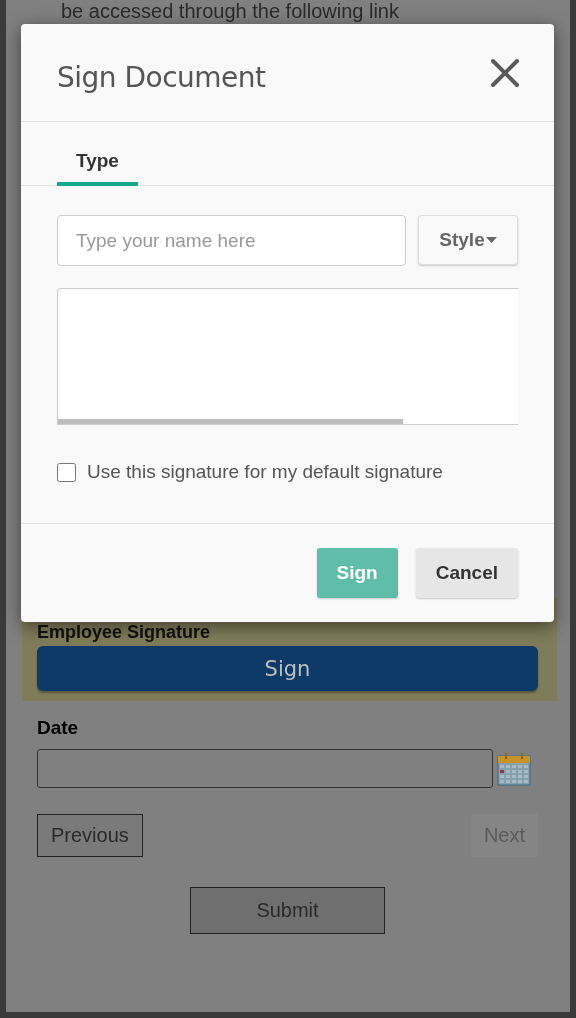 Image resolution: width=576 pixels, height=1018 pixels. What do you see at coordinates (491, 240) in the screenshot?
I see `caret-icon` at bounding box center [491, 240].